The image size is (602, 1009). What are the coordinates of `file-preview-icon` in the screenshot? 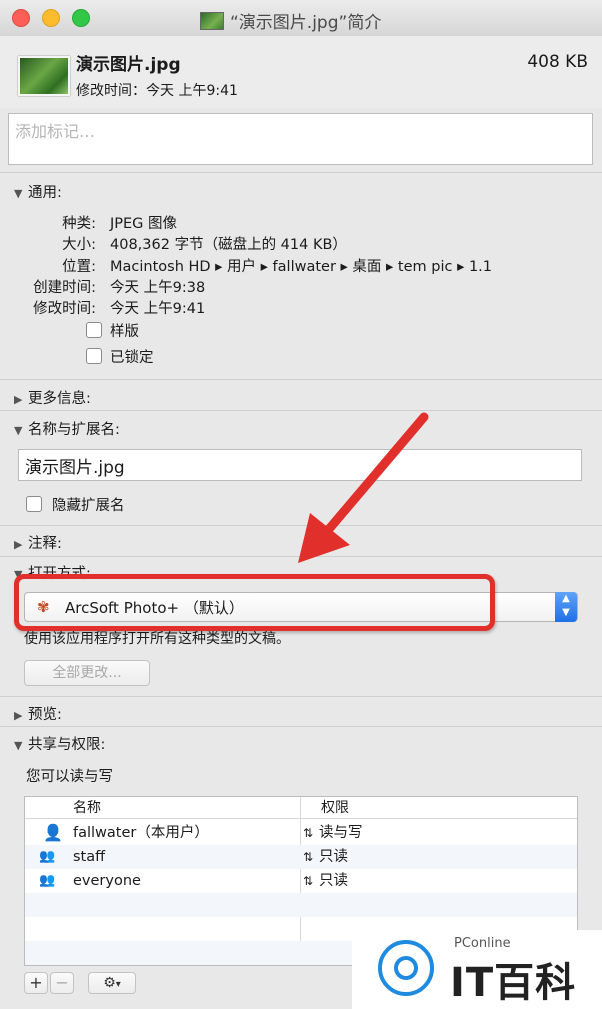 It's located at (44, 76).